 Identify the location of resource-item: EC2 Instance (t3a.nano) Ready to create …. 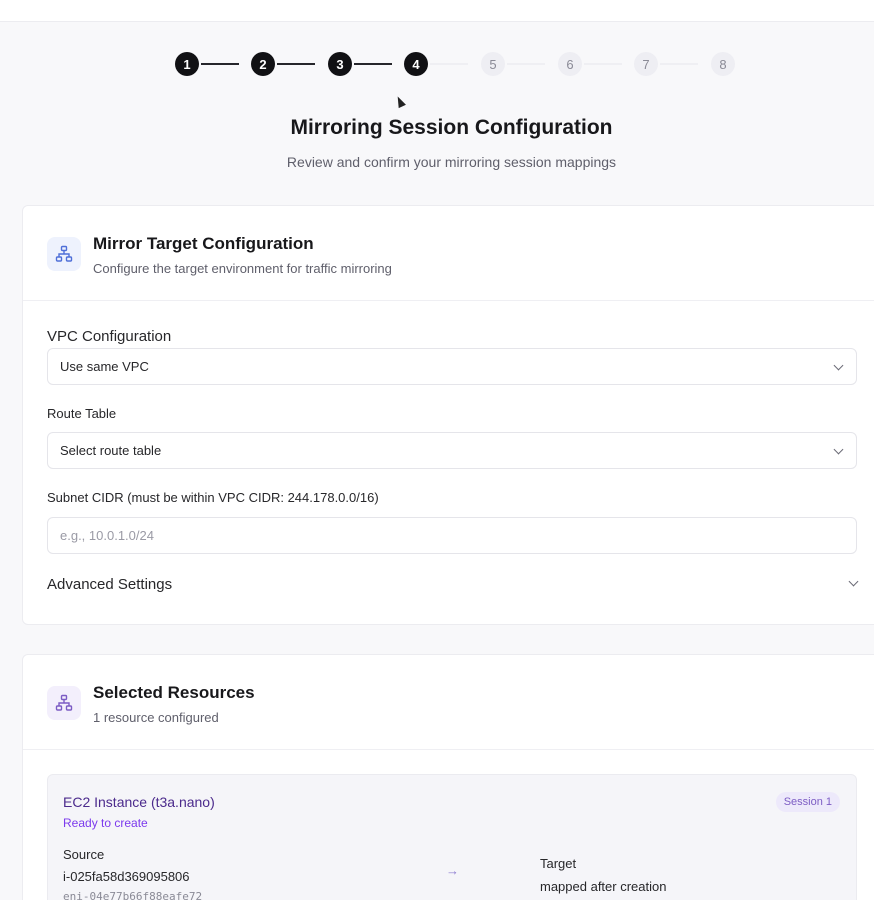
(452, 837).